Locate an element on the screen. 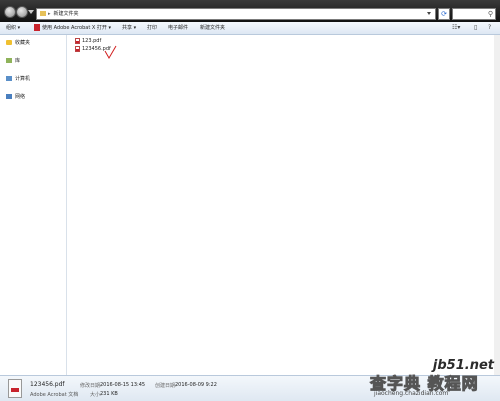  network-icon is located at coordinates (9, 96).